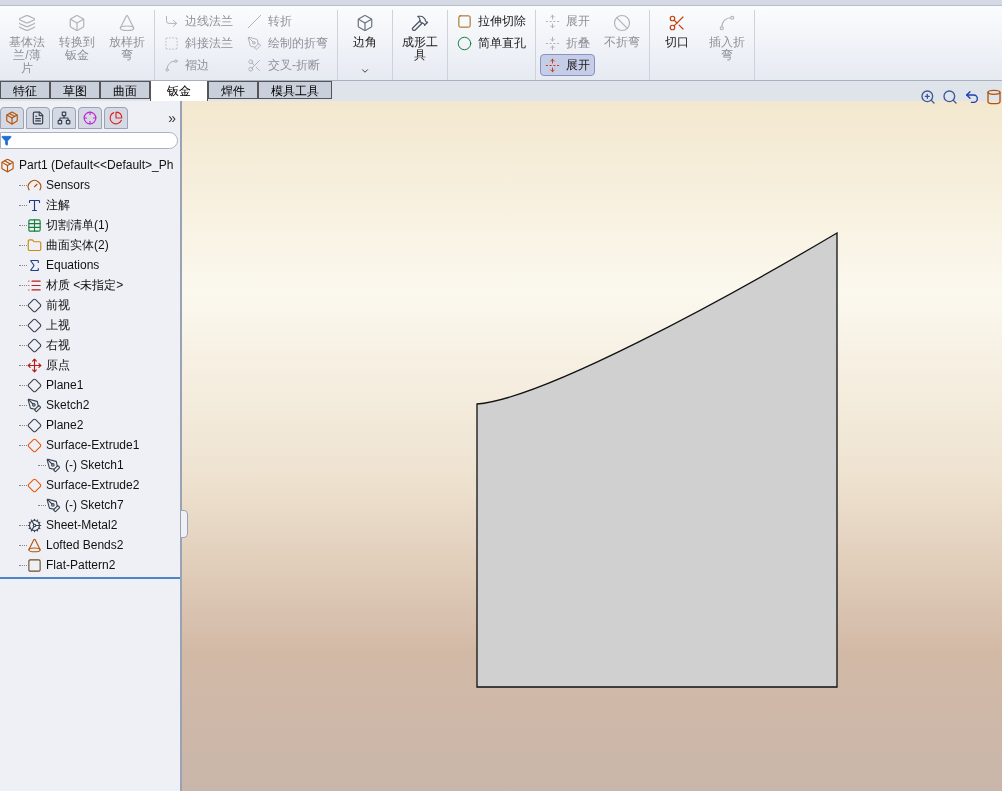 The height and width of the screenshot is (791, 1002). I want to click on tree-item: (-) Sketch1, so click(94, 465).